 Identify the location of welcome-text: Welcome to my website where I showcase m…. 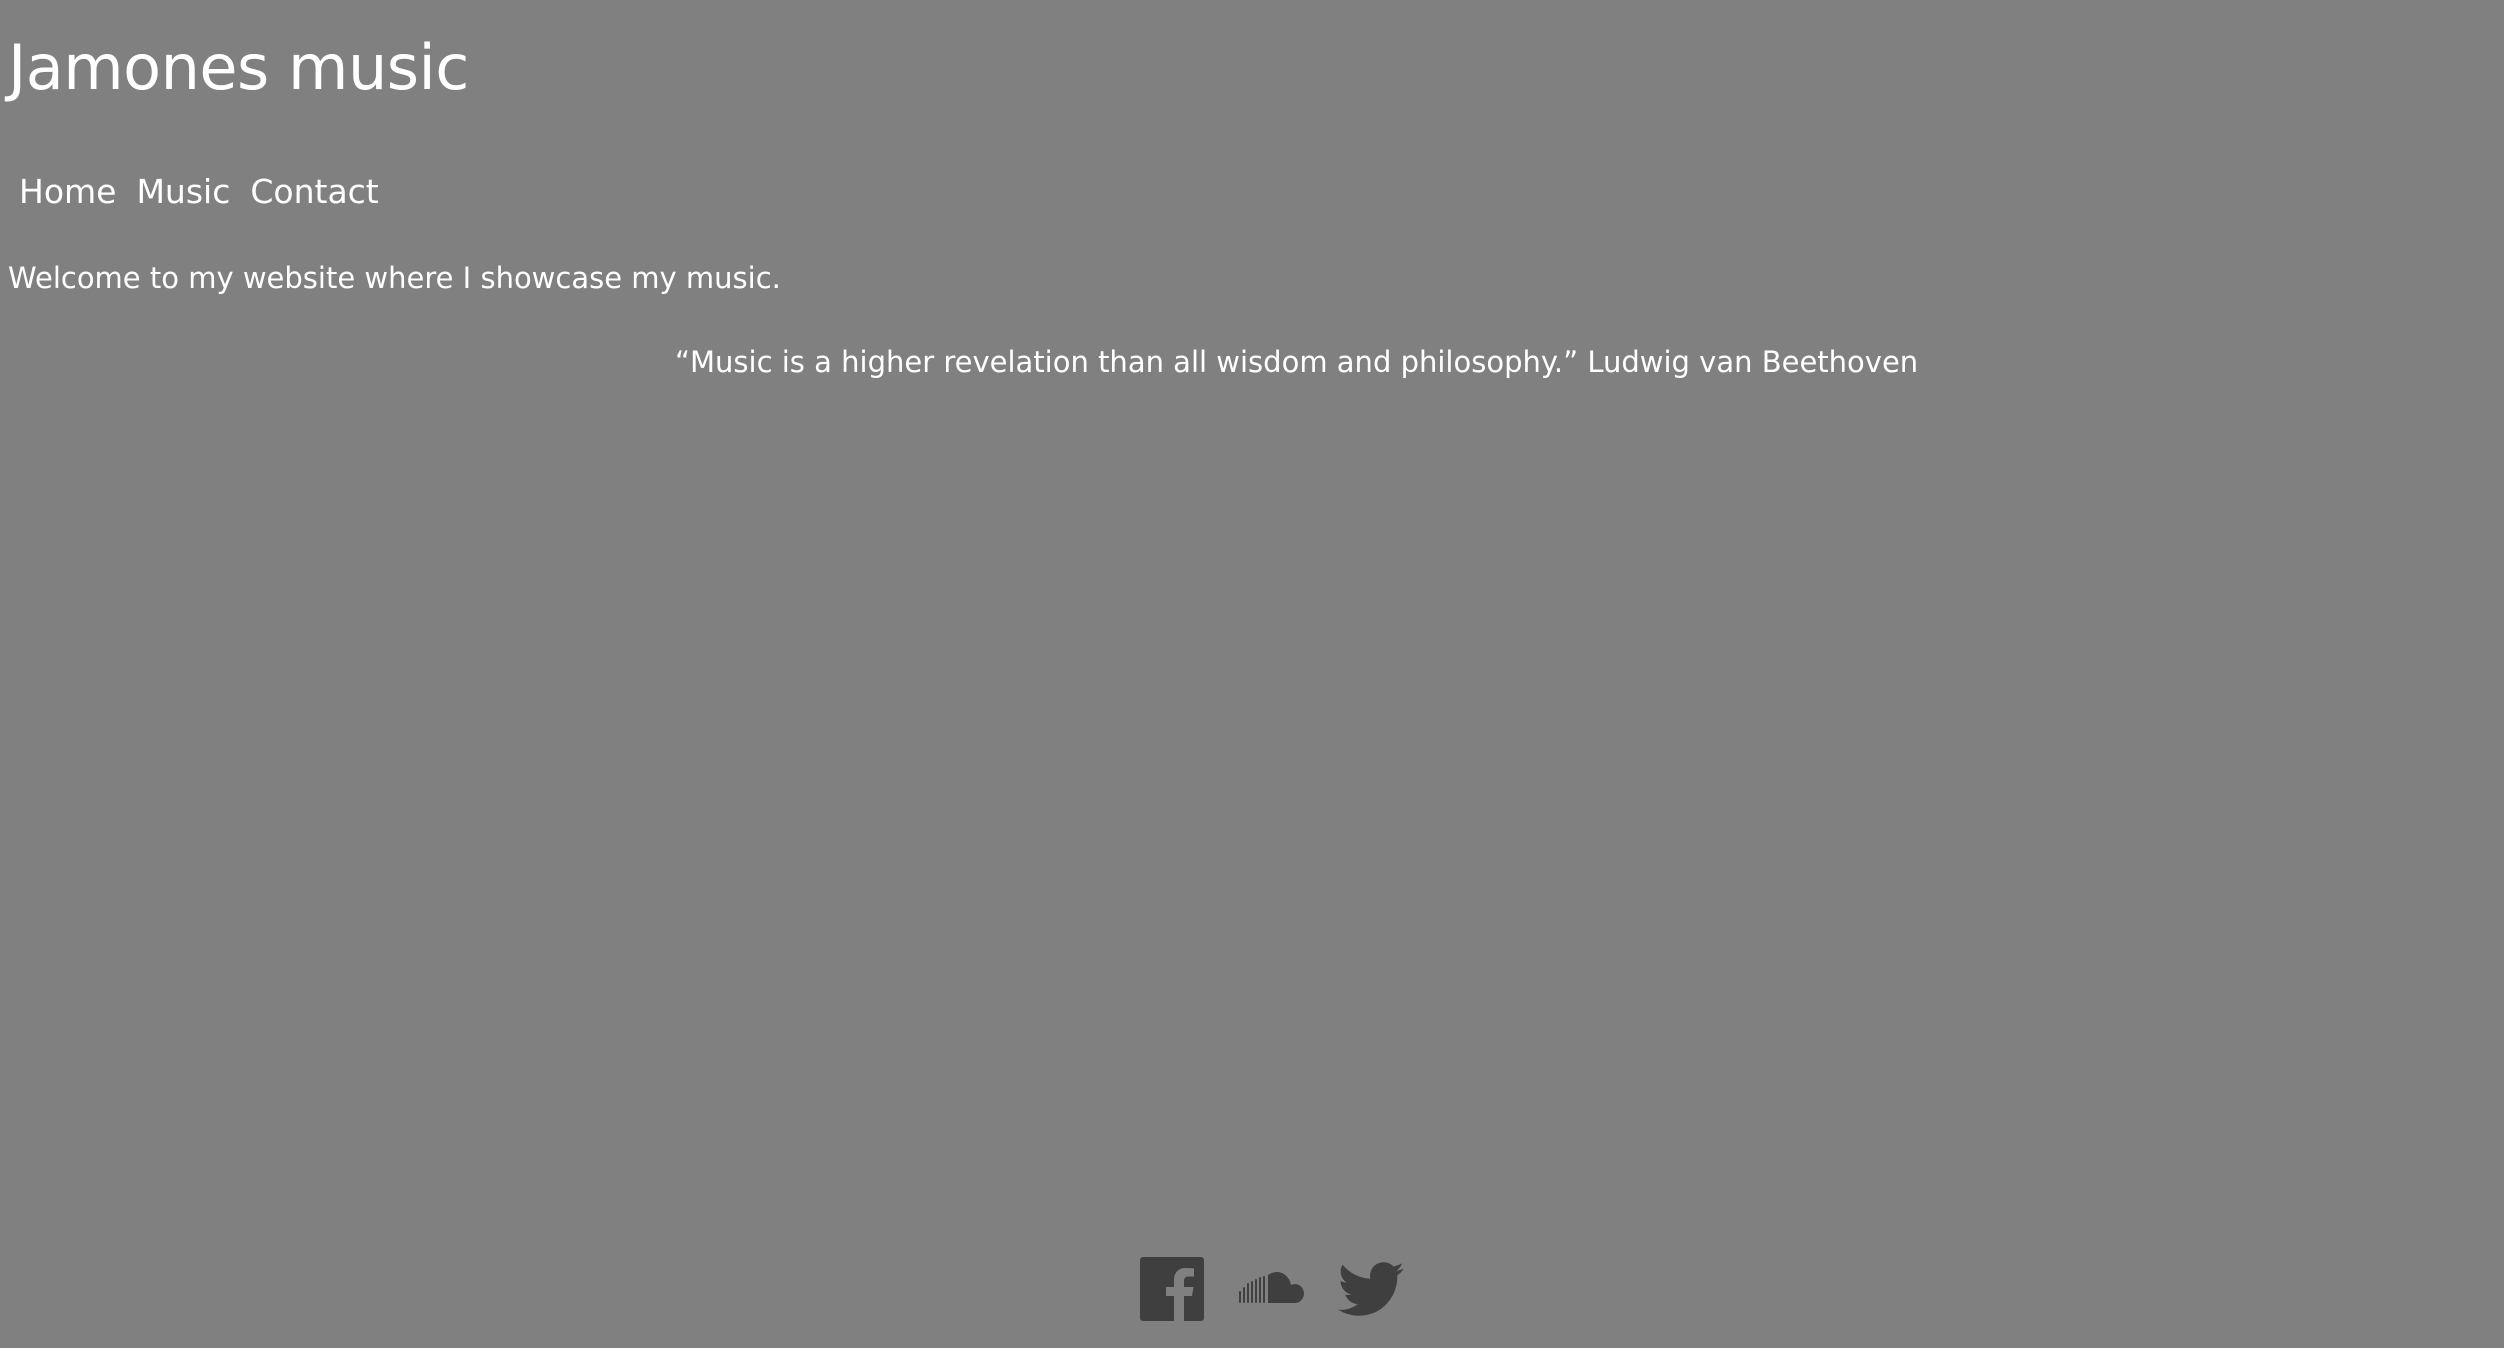
(394, 278).